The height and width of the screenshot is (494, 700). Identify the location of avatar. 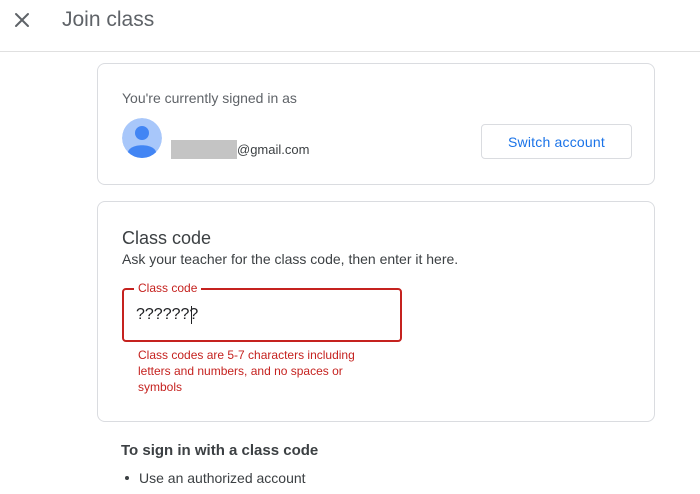
(142, 138).